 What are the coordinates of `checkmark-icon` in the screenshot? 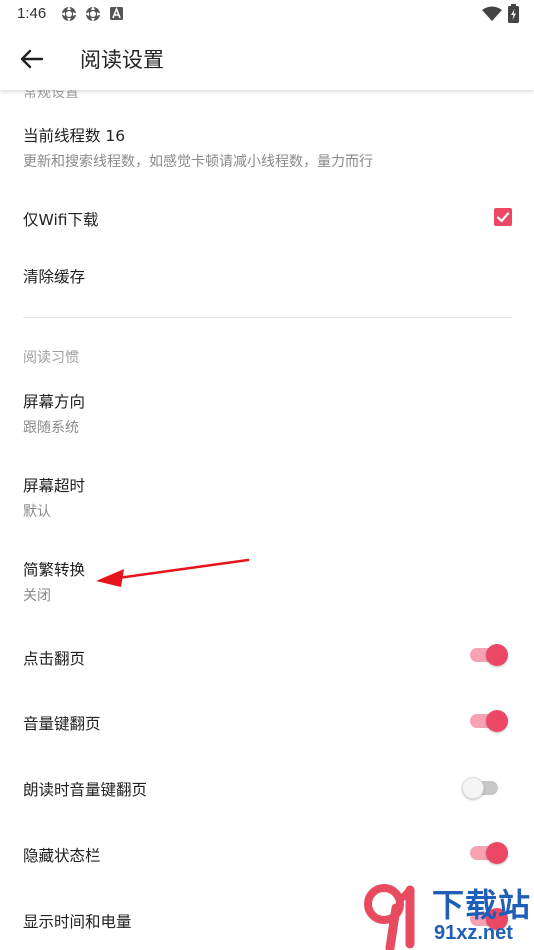 It's located at (503, 217).